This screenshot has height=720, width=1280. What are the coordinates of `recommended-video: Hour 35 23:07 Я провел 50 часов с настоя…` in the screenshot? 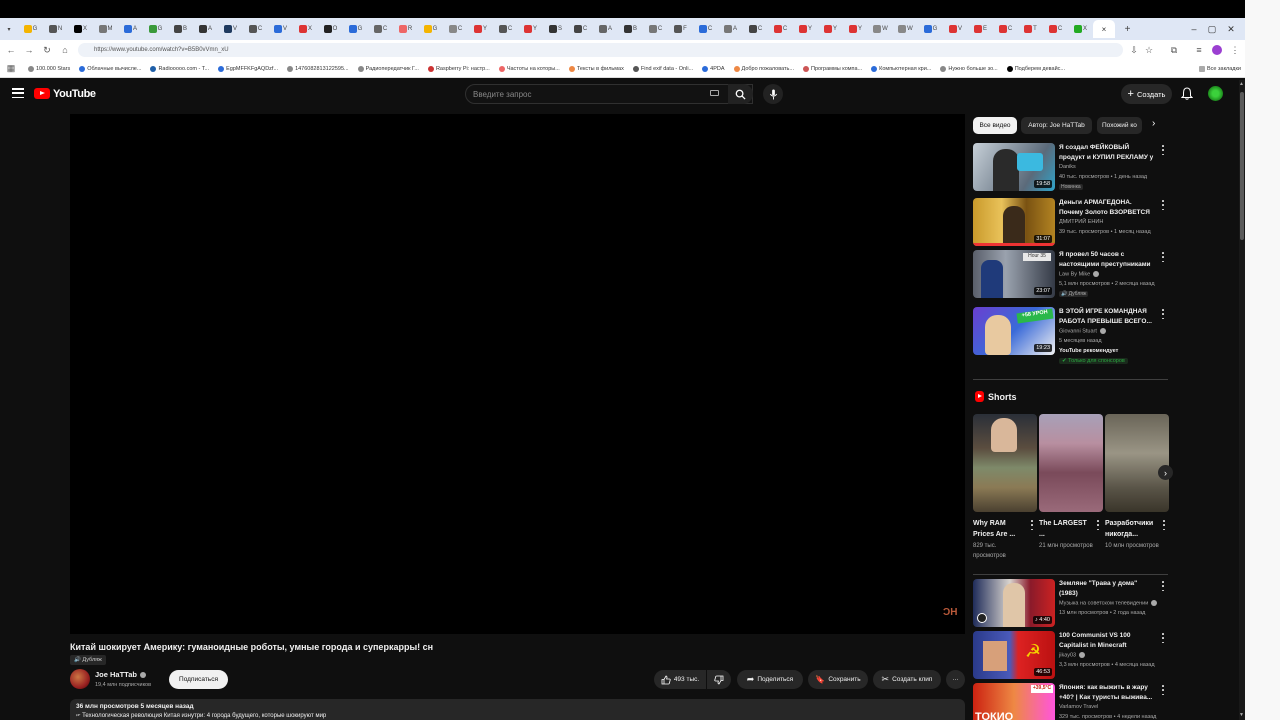 It's located at (1073, 274).